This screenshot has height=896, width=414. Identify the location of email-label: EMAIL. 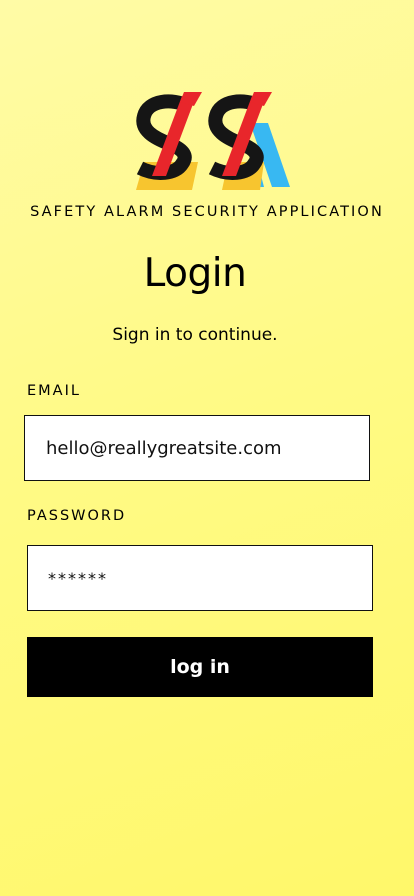
(54, 391).